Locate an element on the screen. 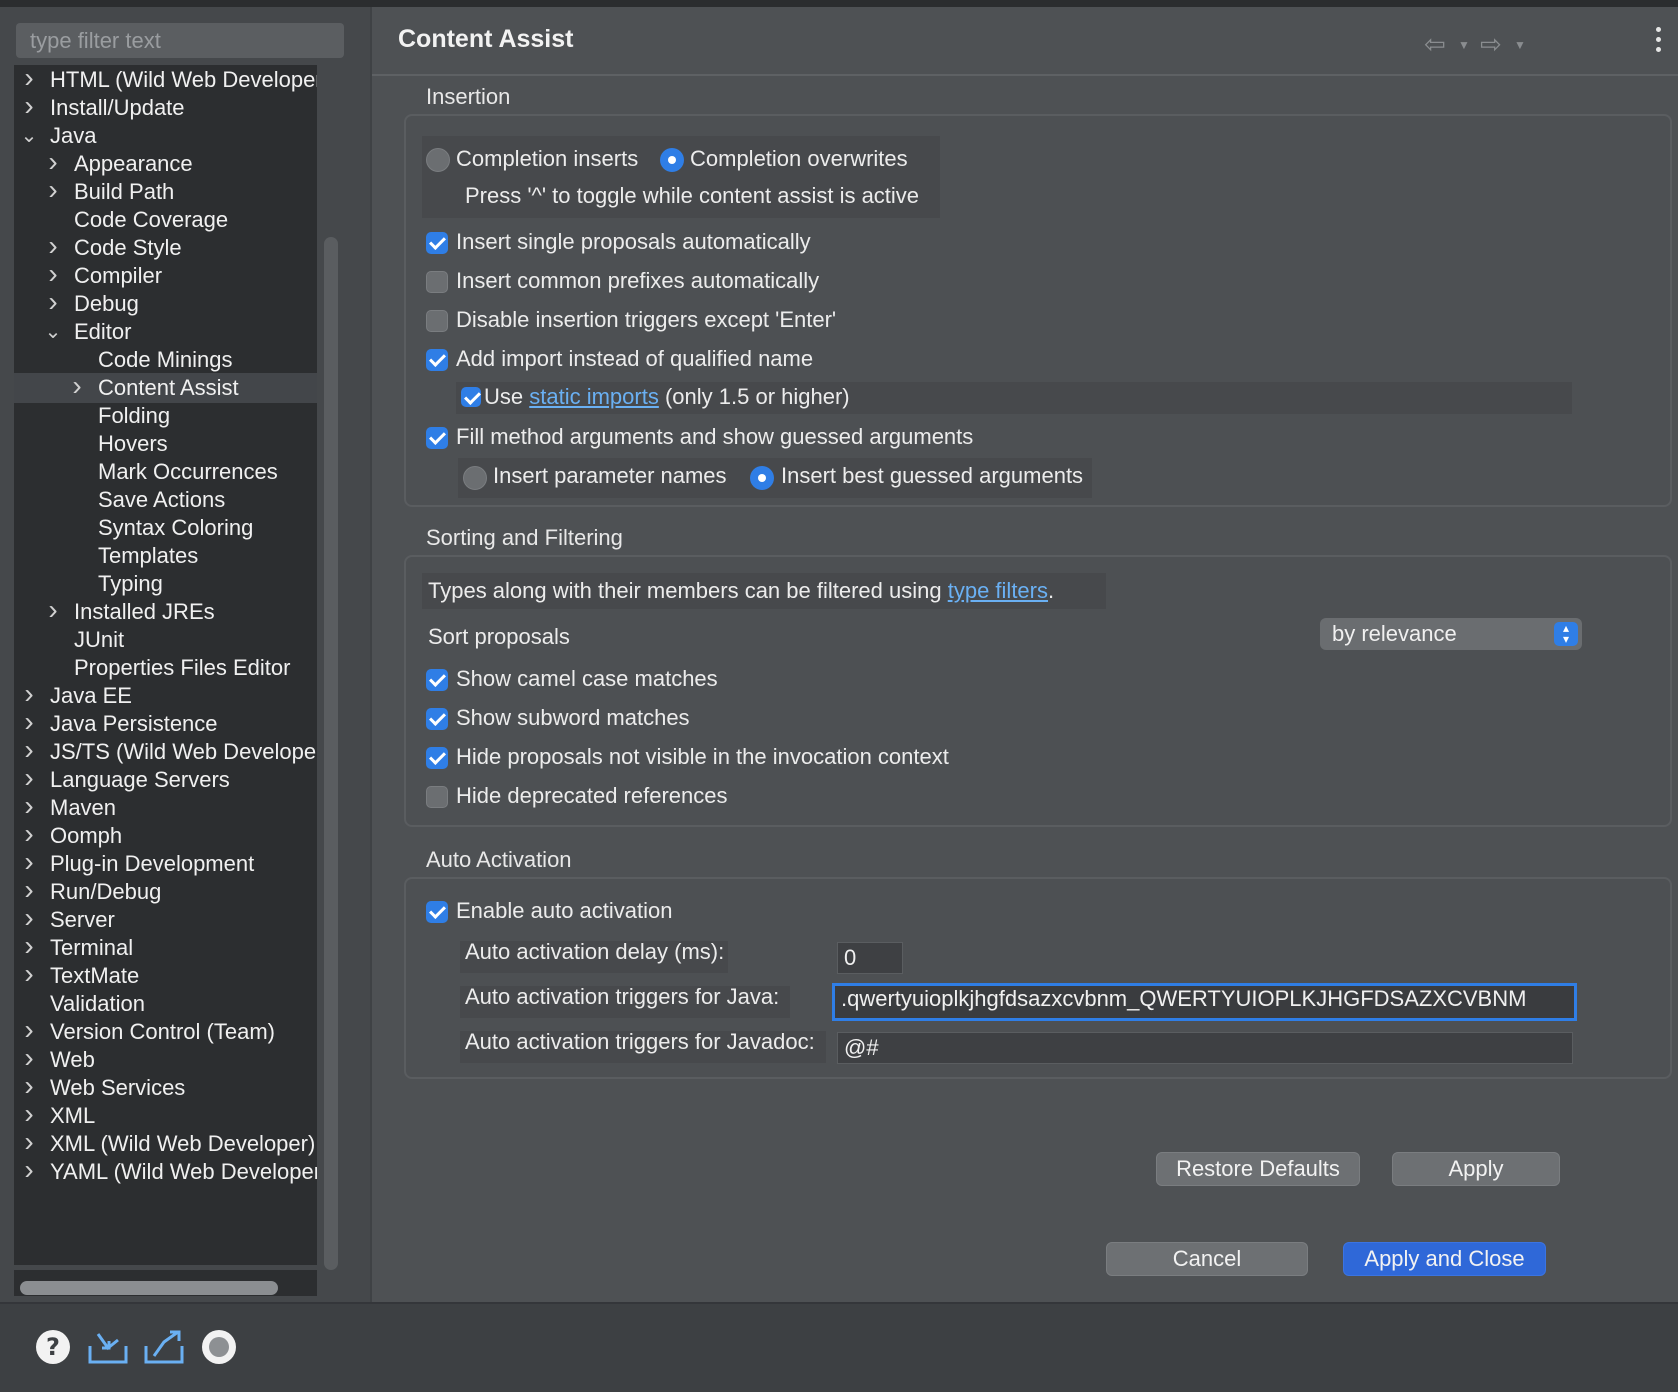  forward-arrow-icon: ⇨ is located at coordinates (1491, 44).